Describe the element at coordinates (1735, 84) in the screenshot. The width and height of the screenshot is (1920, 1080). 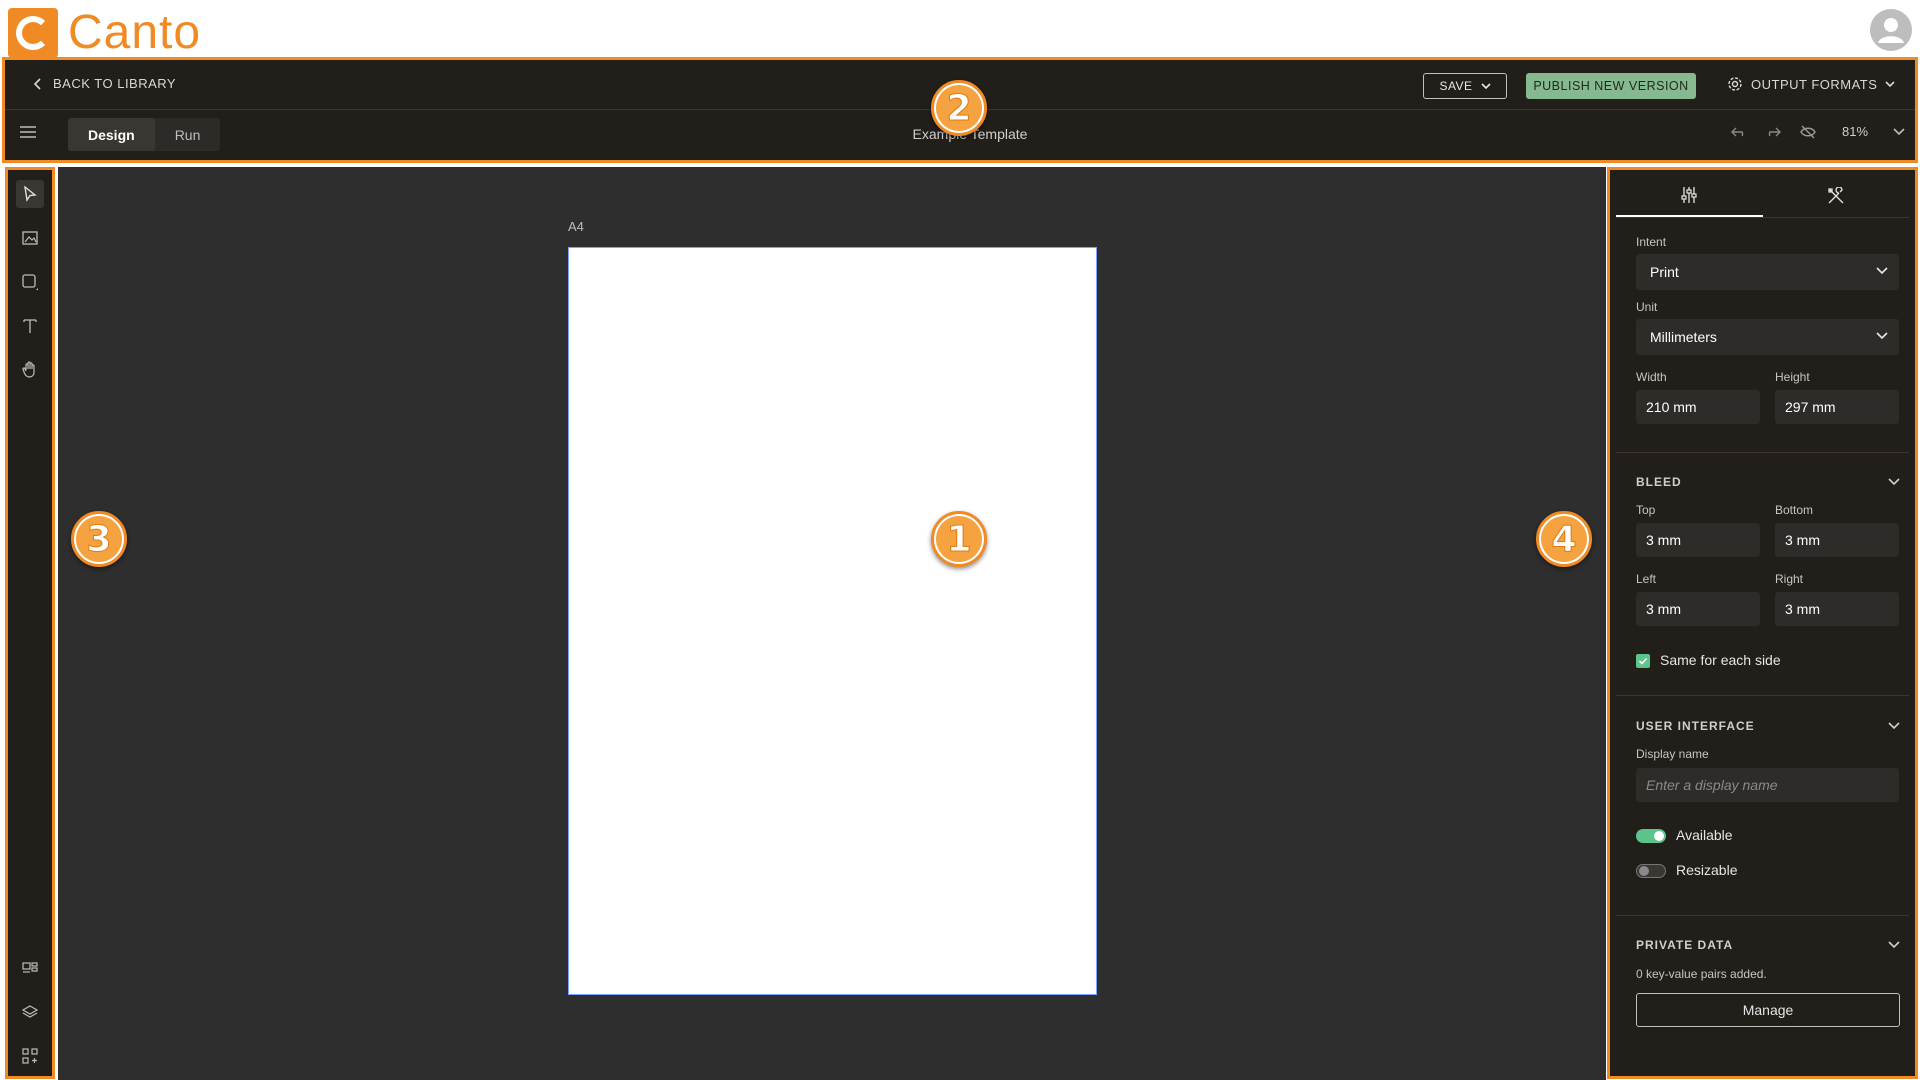
I see `gear-icon` at that location.